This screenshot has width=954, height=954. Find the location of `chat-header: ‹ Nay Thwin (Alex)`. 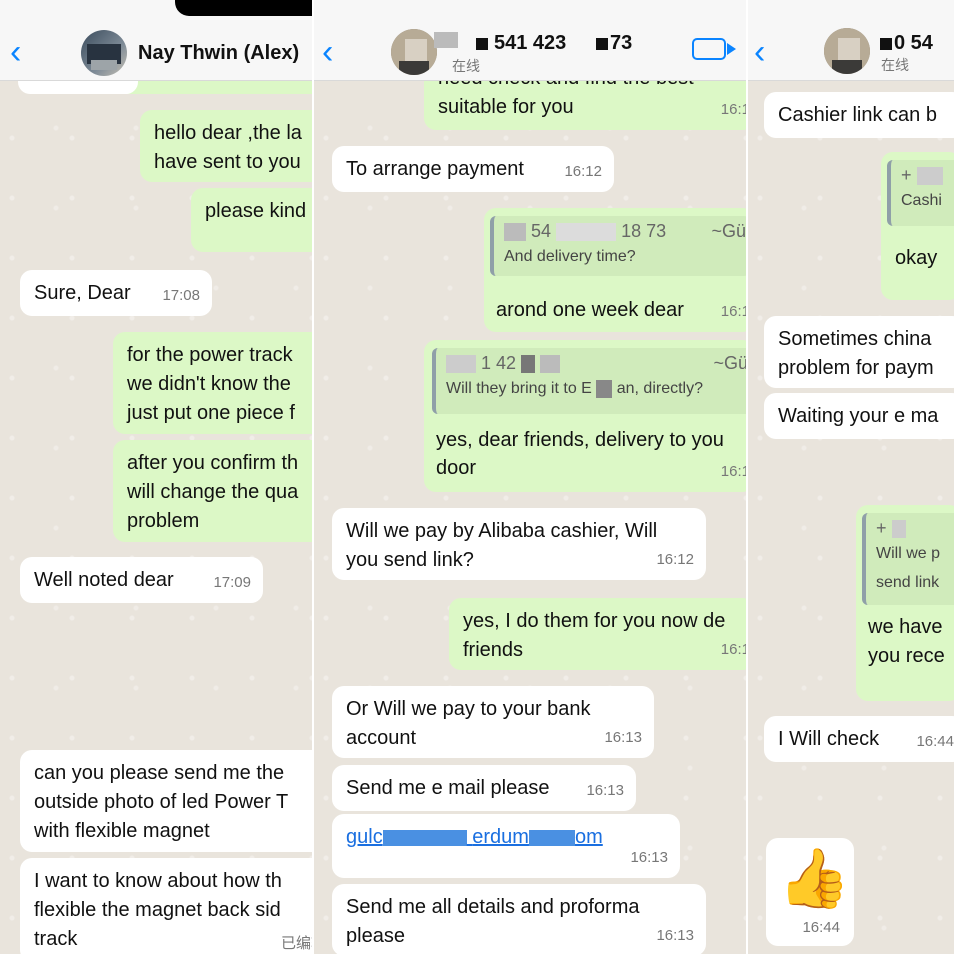

chat-header: ‹ Nay Thwin (Alex) is located at coordinates (156, 40).